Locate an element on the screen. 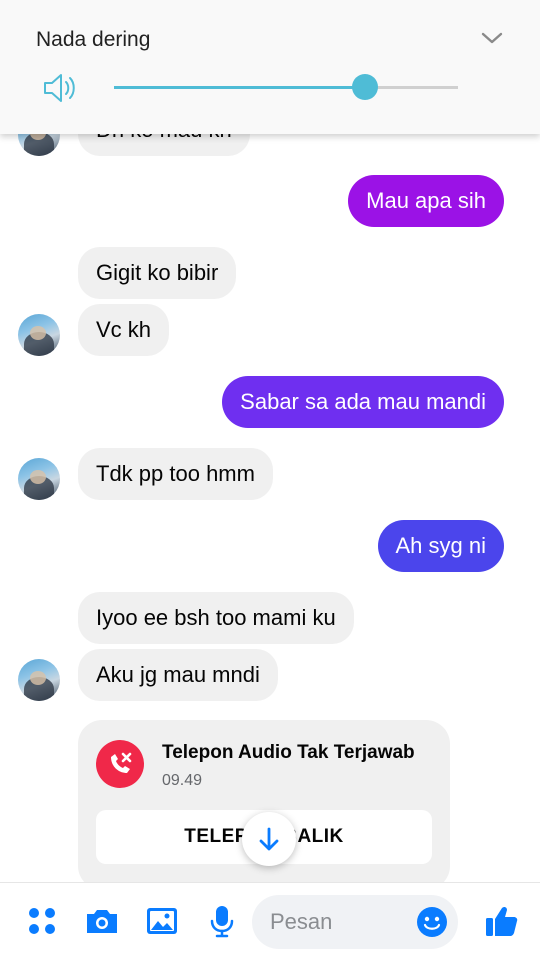 The image size is (540, 960). thumbs-up-icon is located at coordinates (502, 921).